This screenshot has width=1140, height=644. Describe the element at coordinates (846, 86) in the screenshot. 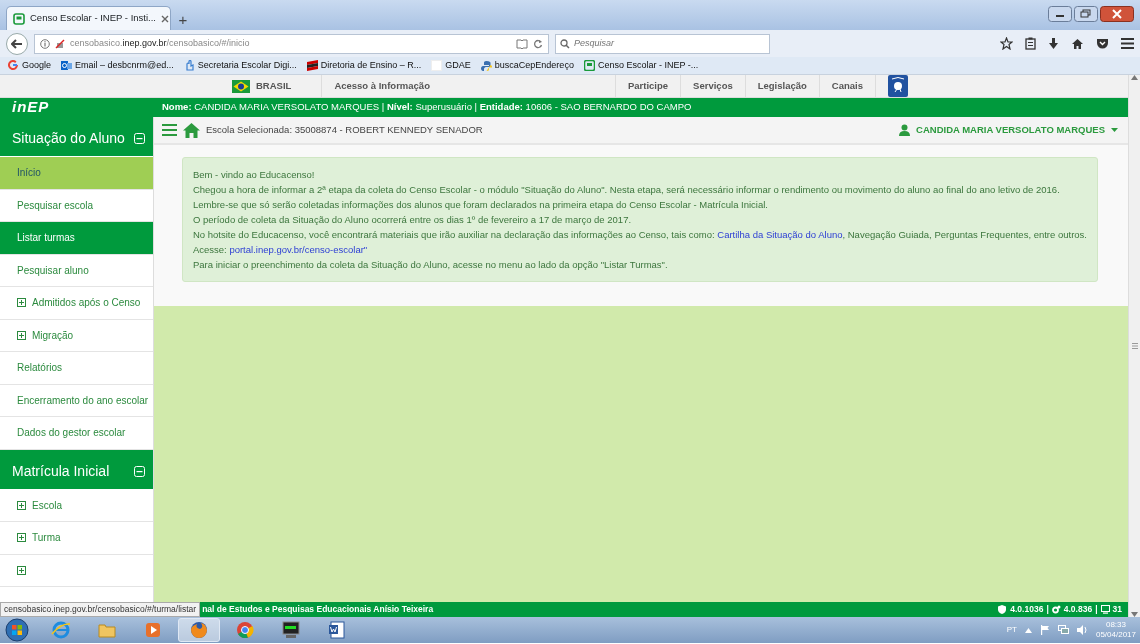

I see `gov-nav-link: Canais` at that location.